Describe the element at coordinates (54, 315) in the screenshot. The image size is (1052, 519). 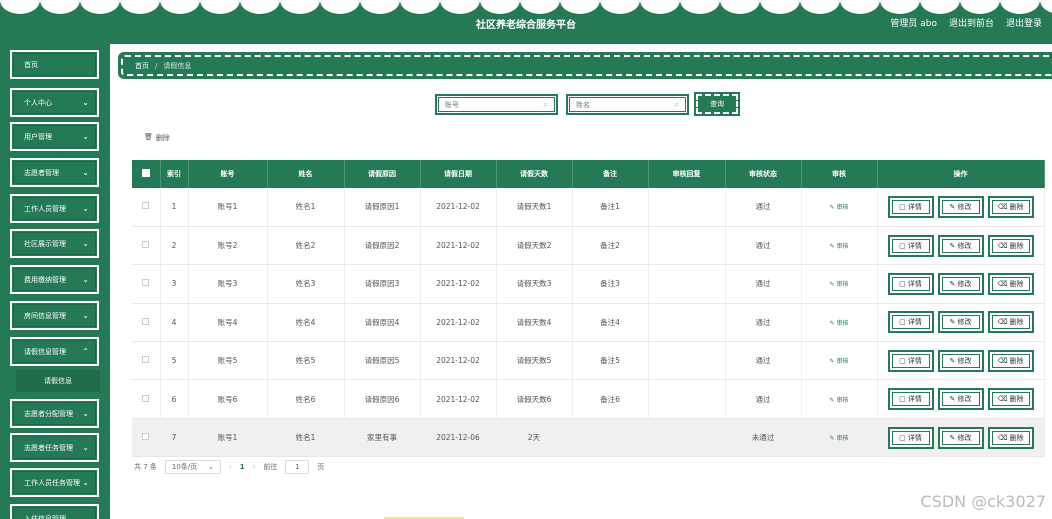
I see `sidebar-item: 房间信息管理 ⌄` at that location.